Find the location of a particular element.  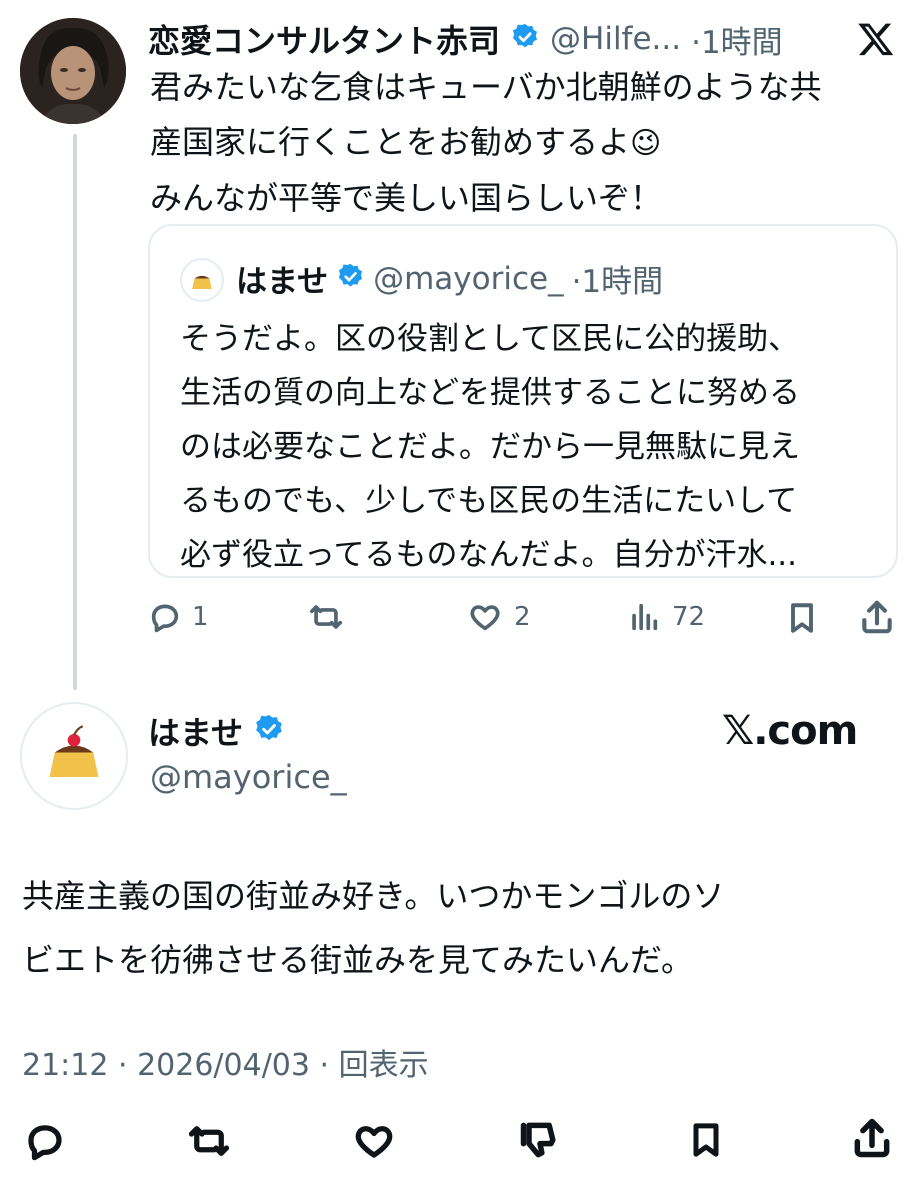

tweet-text-line: 産国家に行くことをお勧めするよ😉 is located at coordinates (520, 143).